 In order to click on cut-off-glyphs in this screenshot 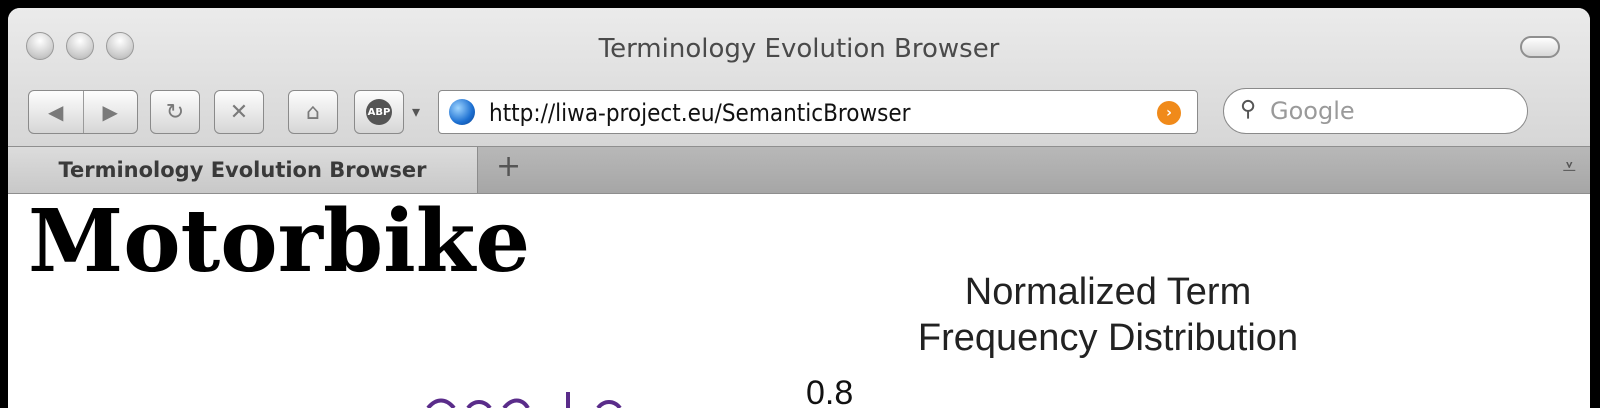, I will do `click(524, 400)`.